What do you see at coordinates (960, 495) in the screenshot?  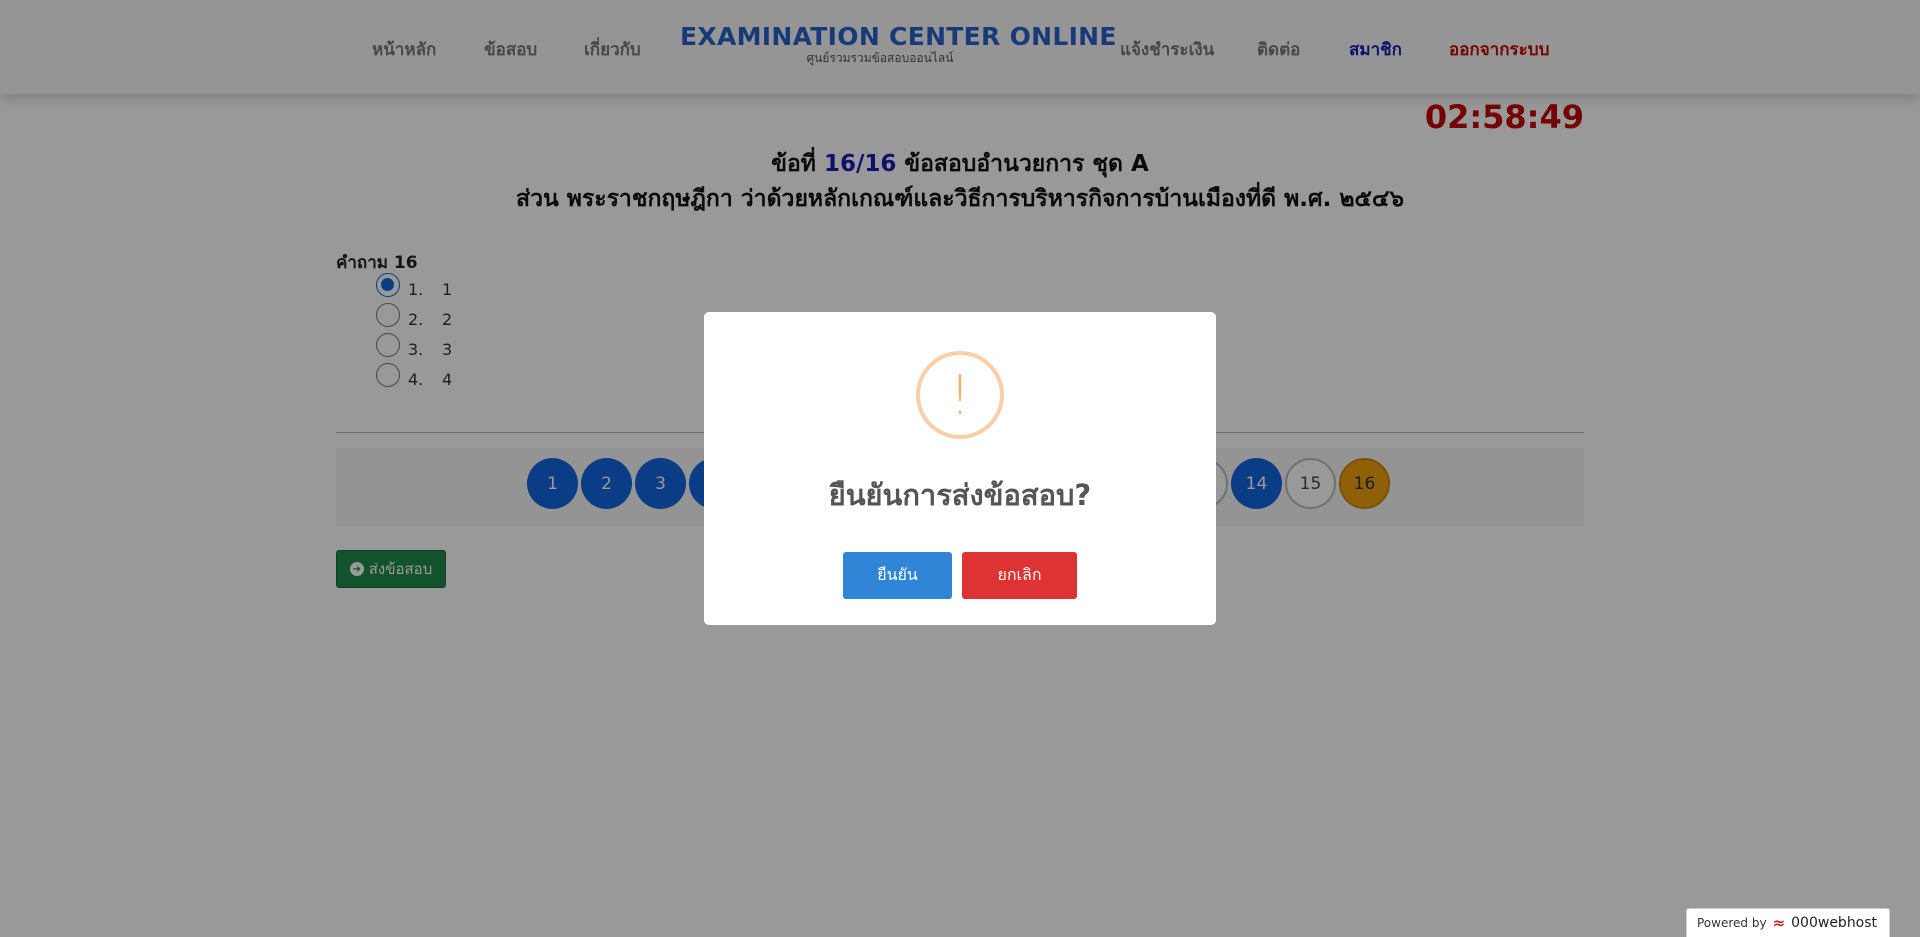 I see `dialog-title: ยืนยันการส่งข้อสอบ?` at bounding box center [960, 495].